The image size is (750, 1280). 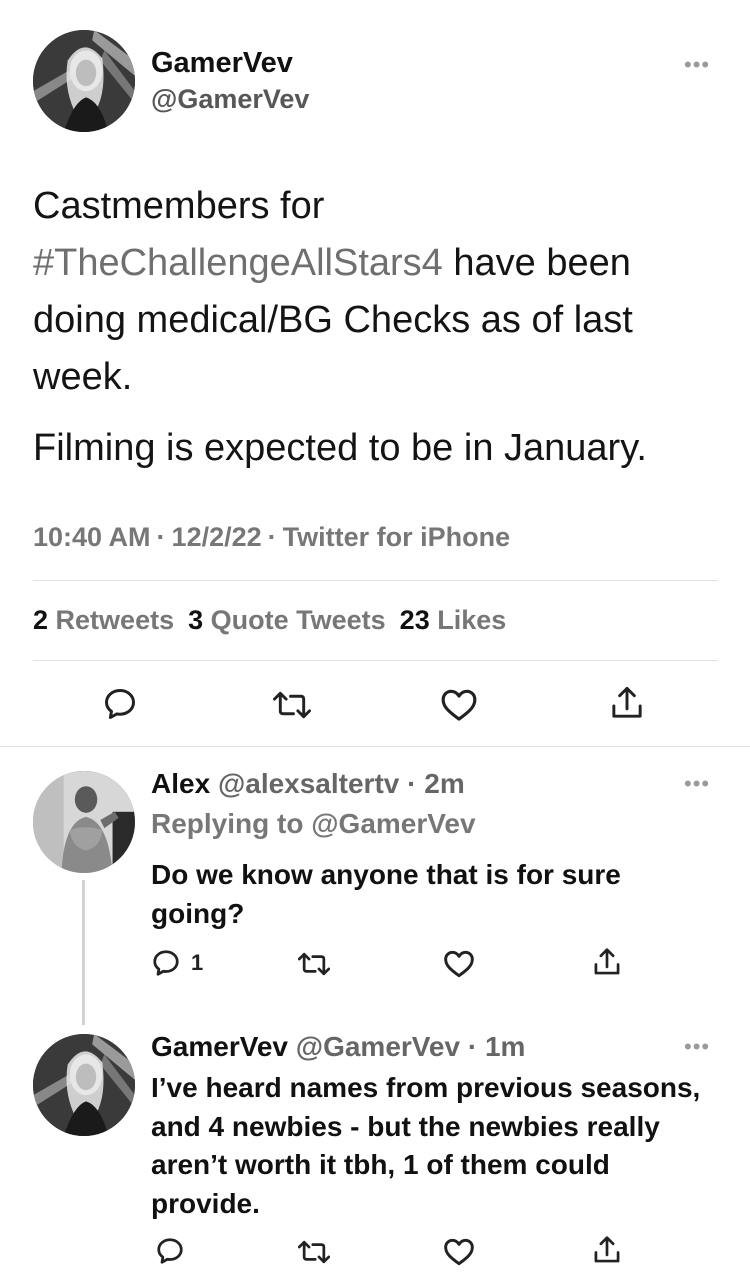 What do you see at coordinates (333, 348) in the screenshot?
I see `tweet-text-part: doing medical/BG Checks as of last week.` at bounding box center [333, 348].